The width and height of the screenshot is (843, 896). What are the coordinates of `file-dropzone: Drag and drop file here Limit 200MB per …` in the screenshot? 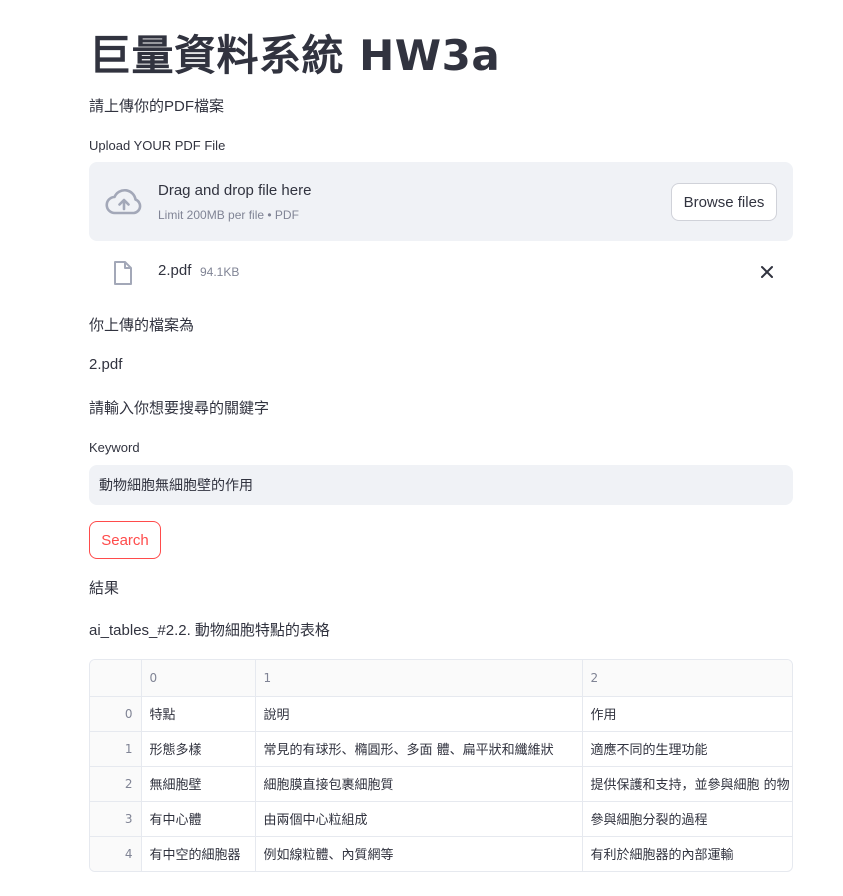 It's located at (441, 201).